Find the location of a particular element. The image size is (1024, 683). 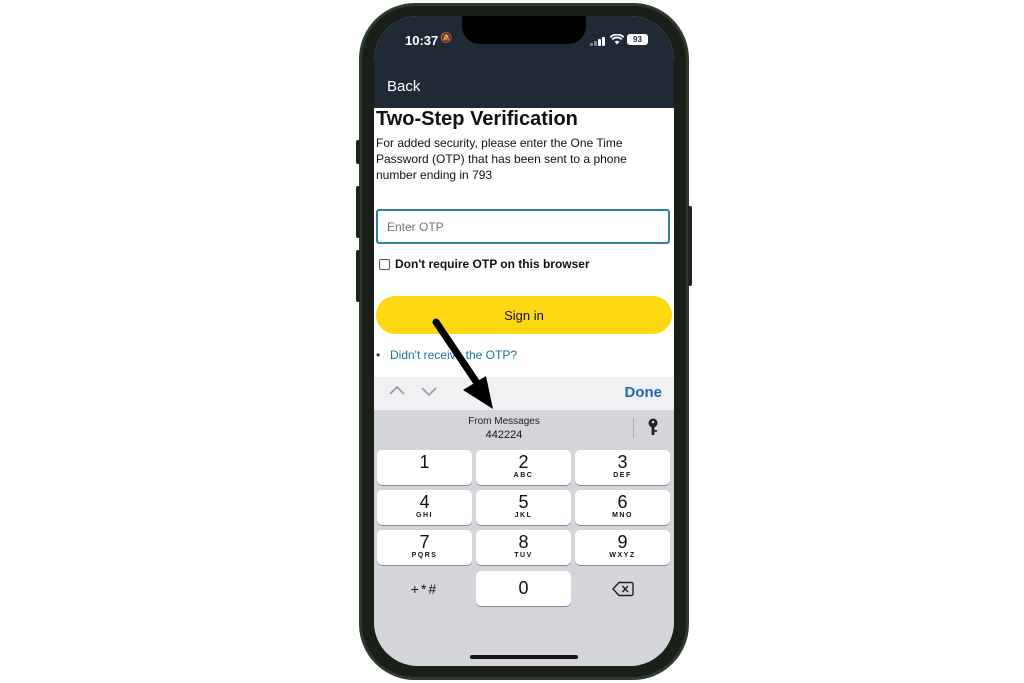

sign-in-button: Sign in is located at coordinates (524, 315).